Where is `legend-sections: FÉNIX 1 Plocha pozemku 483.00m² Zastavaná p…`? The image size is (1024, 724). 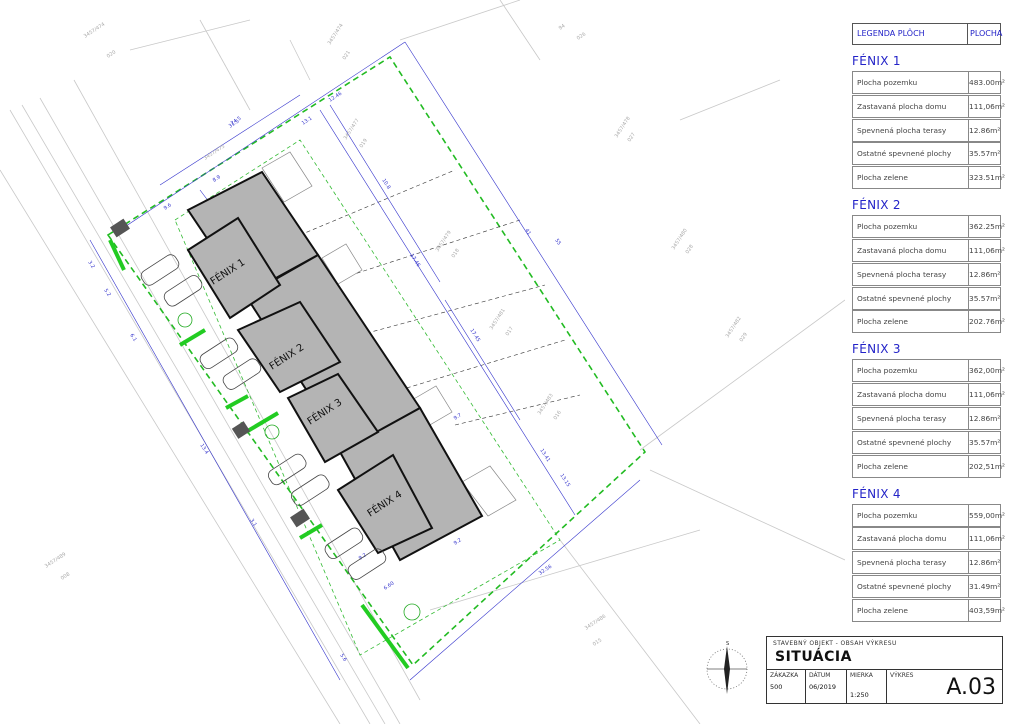
legend-sections: FÉNIX 1 Plocha pozemku 483.00m² Zastavaná p… is located at coordinates (929, 338).